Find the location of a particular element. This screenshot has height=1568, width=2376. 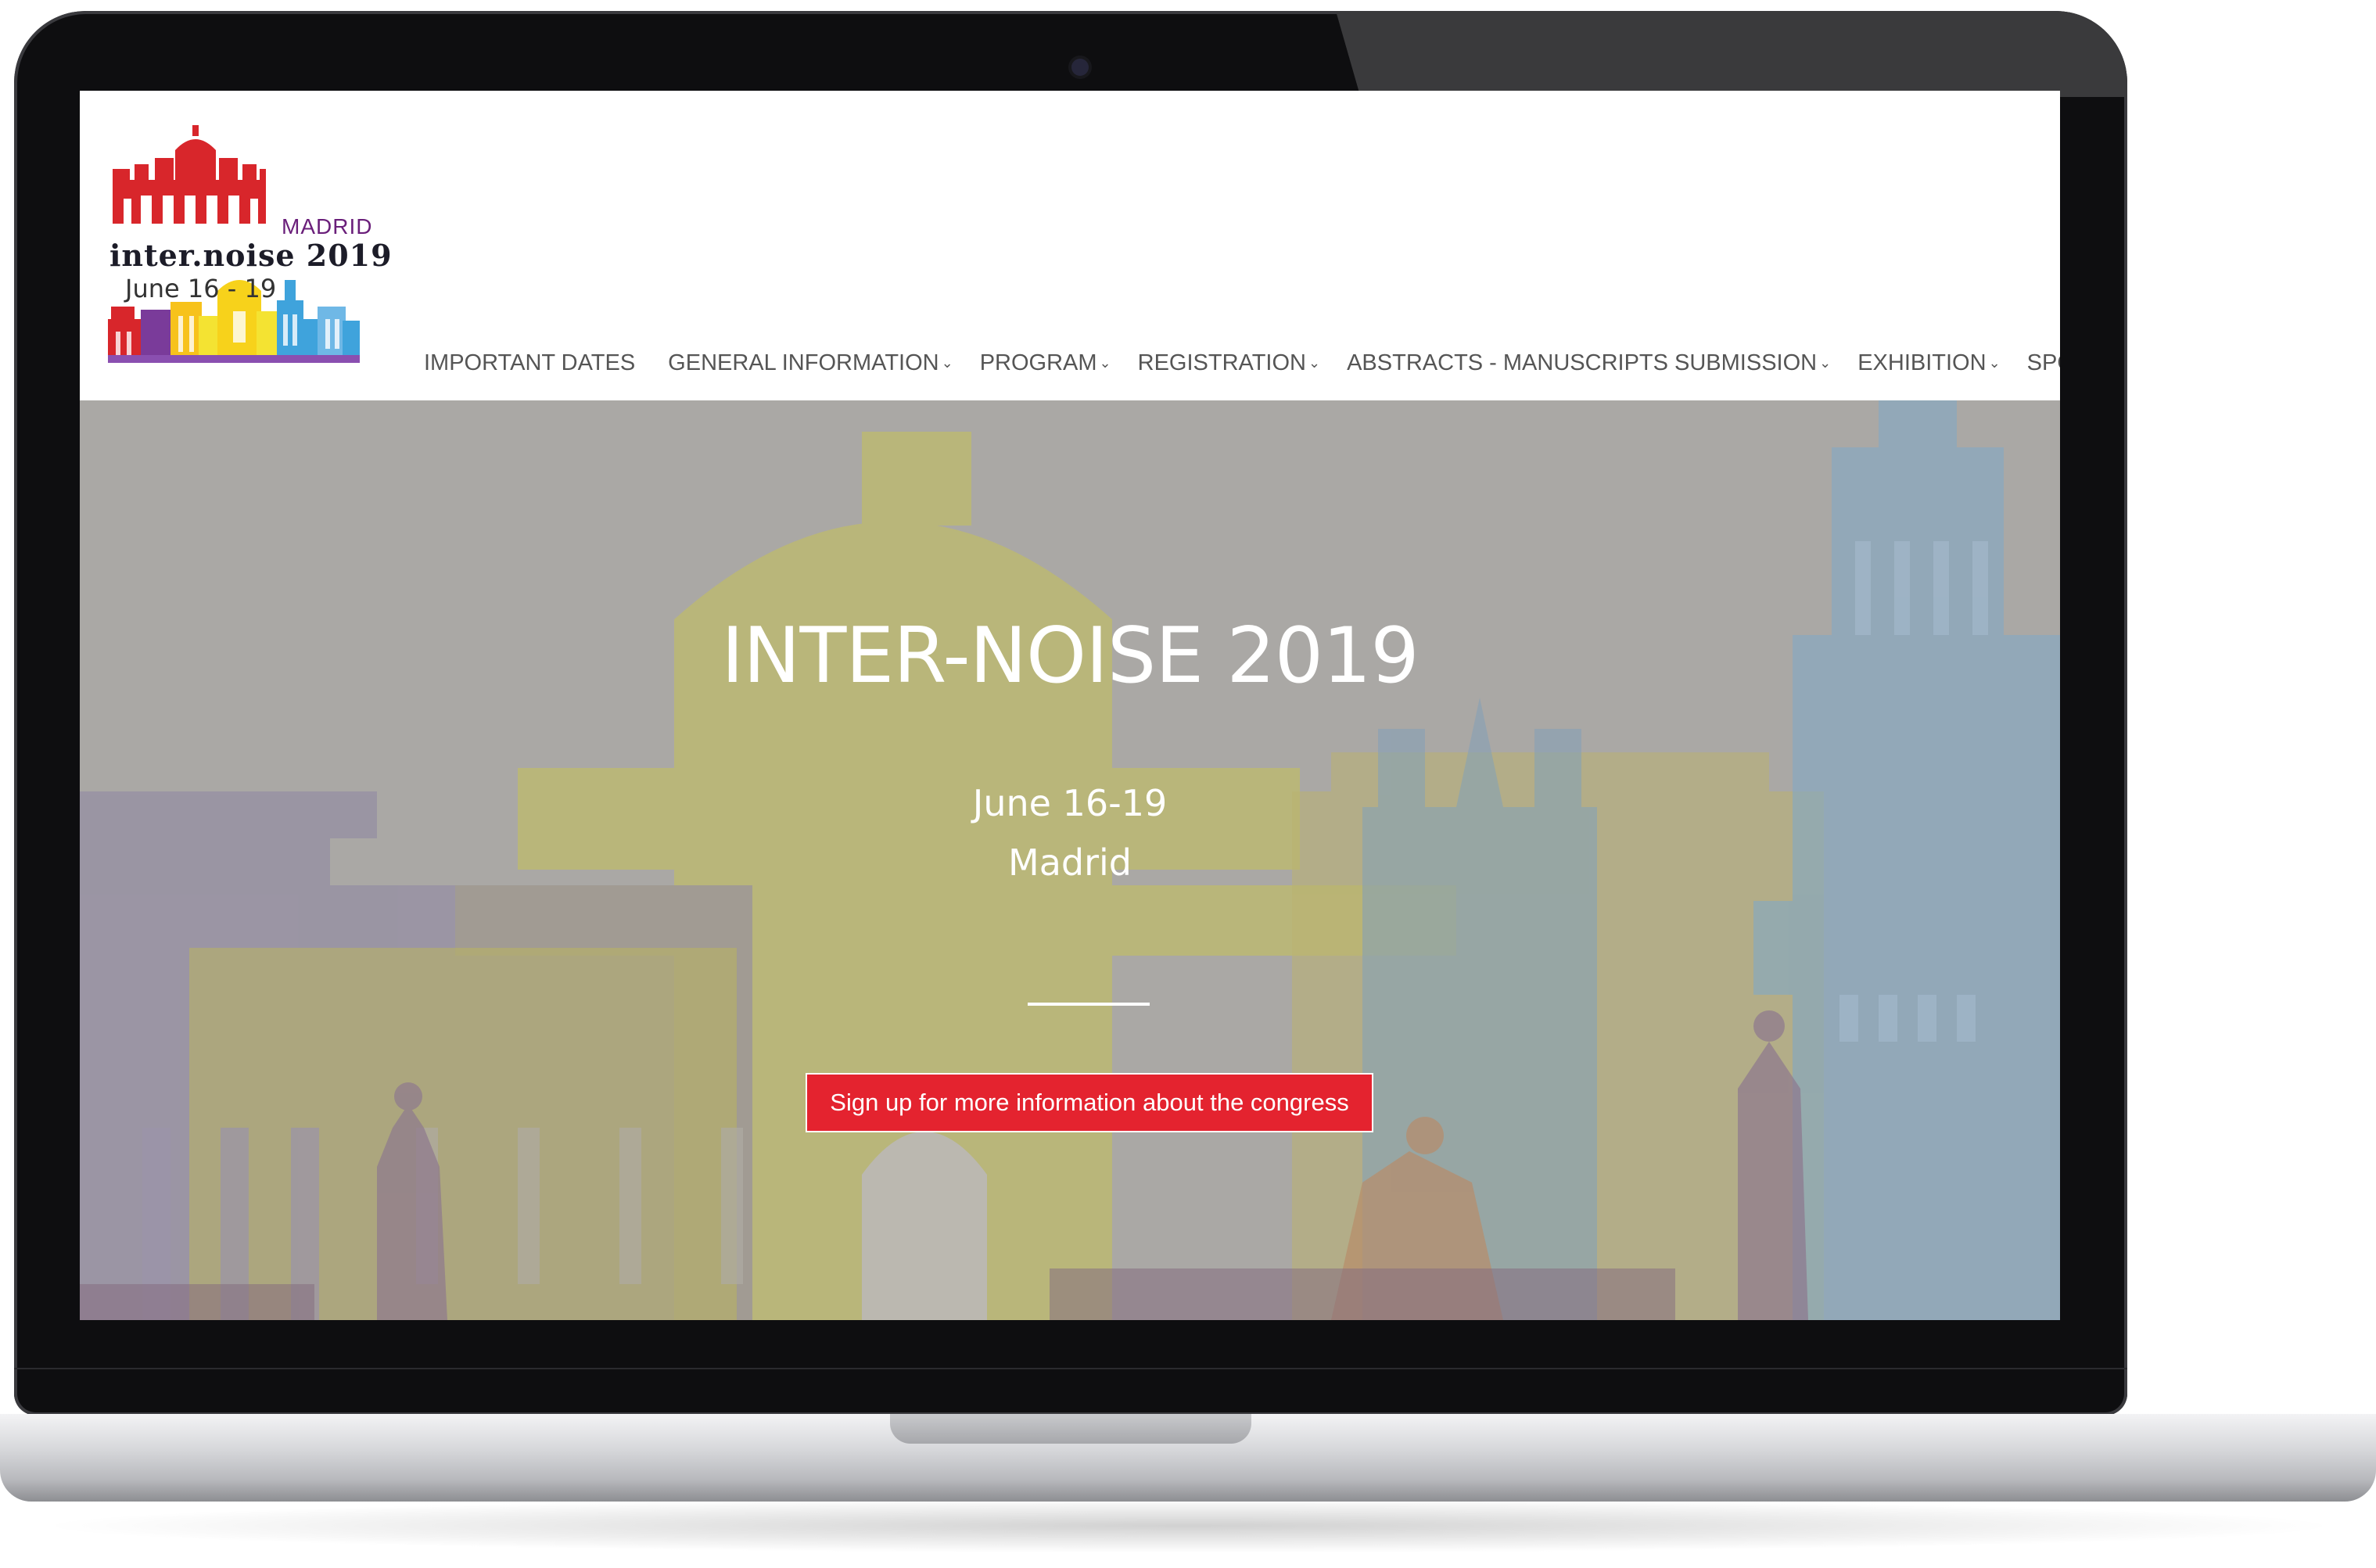

nav-important-dates: IMPORTANT DATES is located at coordinates (529, 363).